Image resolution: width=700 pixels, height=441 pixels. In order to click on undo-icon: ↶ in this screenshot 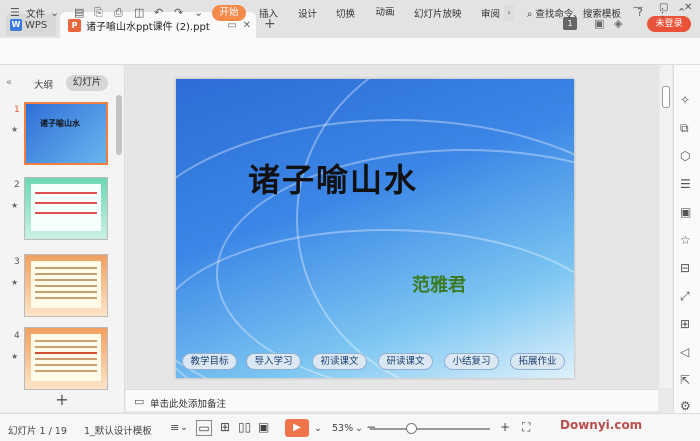, I will do `click(158, 12)`.